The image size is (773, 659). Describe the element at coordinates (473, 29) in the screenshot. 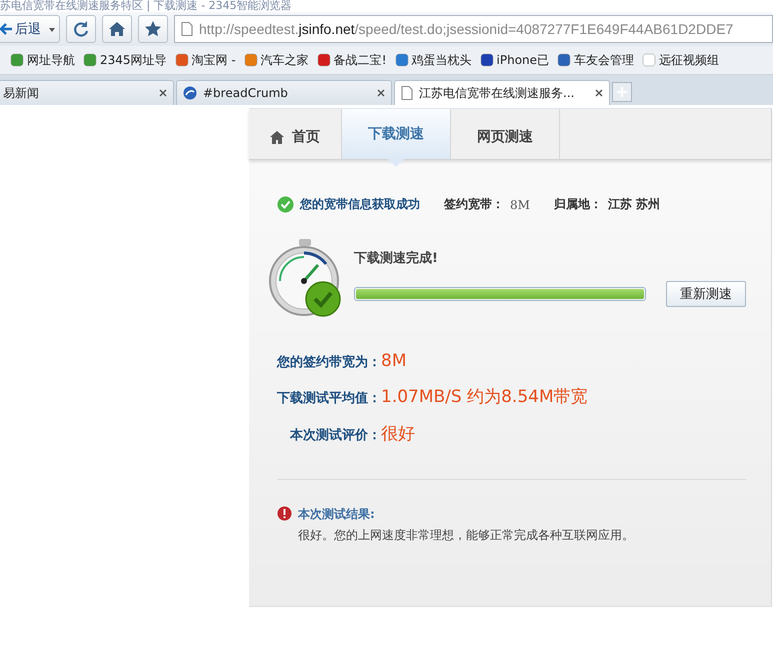

I see `address-field: http://speedtest.jsinfo.net/speed/test.do;jsessionid=4087277F1E649F44AB61D2DDE7` at that location.